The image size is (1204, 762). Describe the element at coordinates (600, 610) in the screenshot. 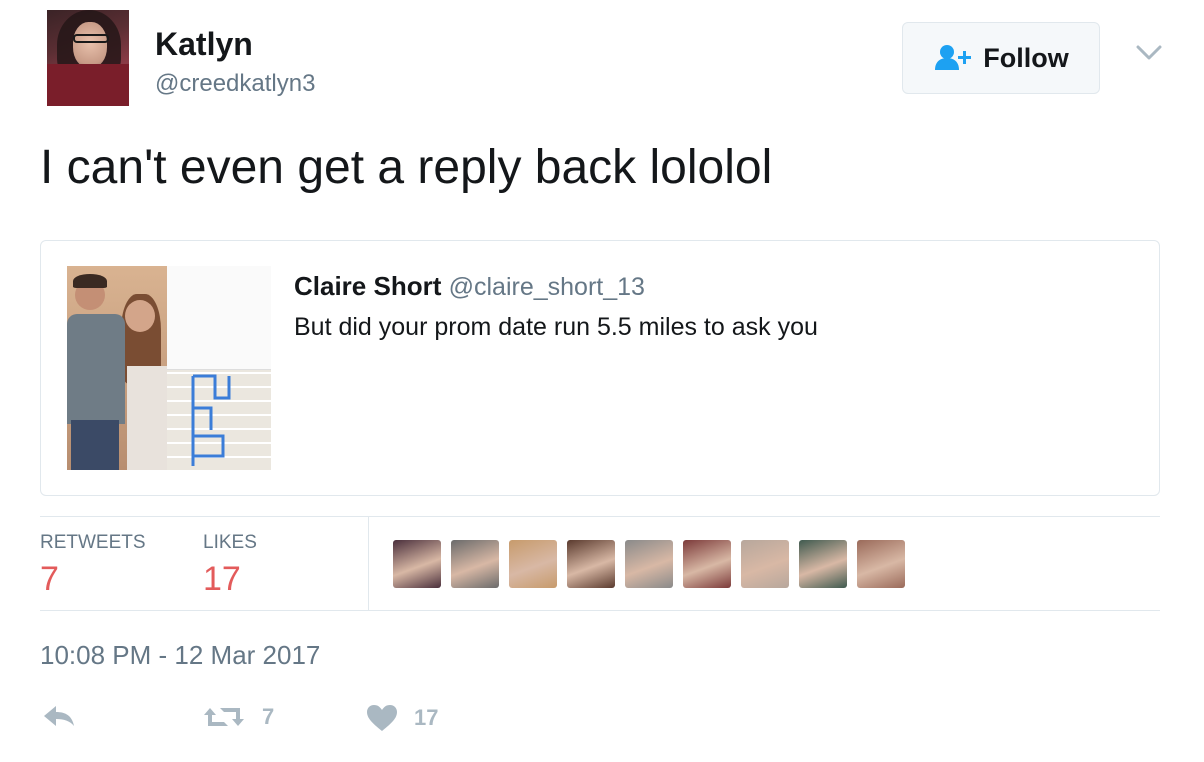

I see `divider-bottom` at that location.